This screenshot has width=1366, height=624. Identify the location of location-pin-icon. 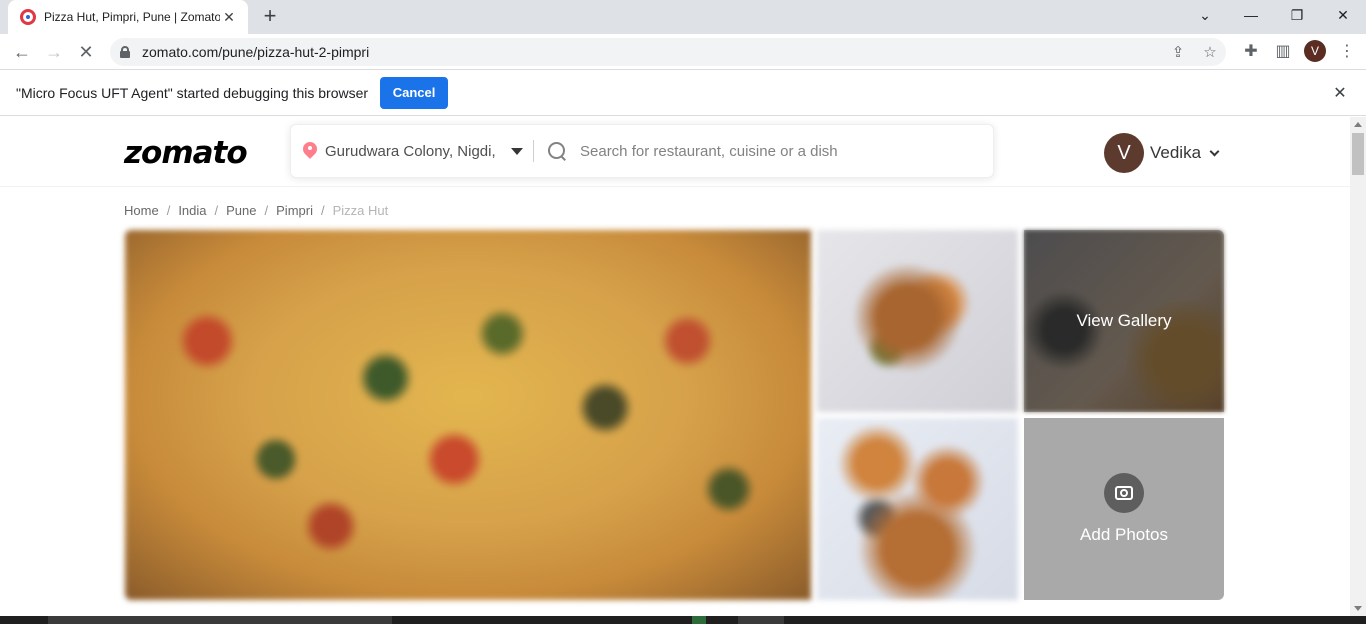
(310, 151).